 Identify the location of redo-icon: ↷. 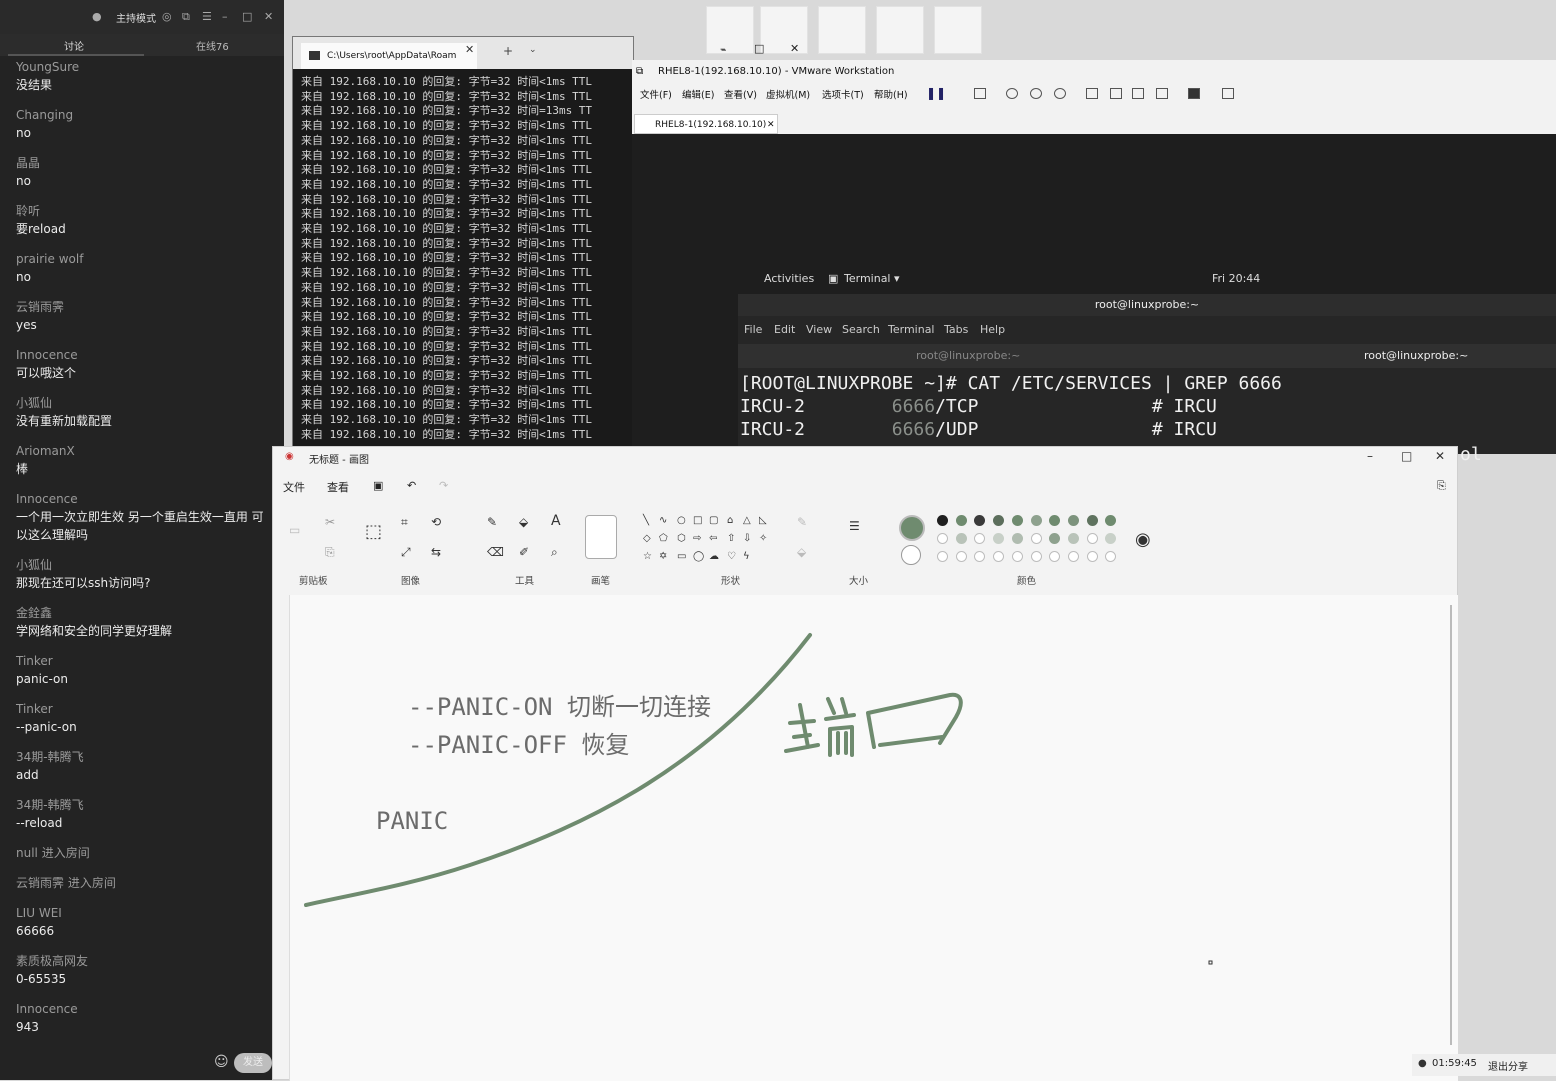
(443, 485).